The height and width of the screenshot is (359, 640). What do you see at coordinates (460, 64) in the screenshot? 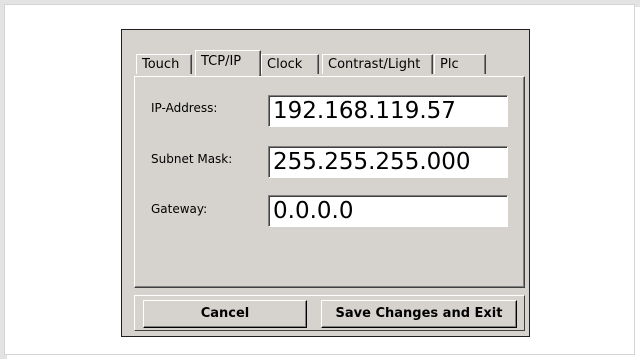
I see `tab-plc: Plc` at bounding box center [460, 64].